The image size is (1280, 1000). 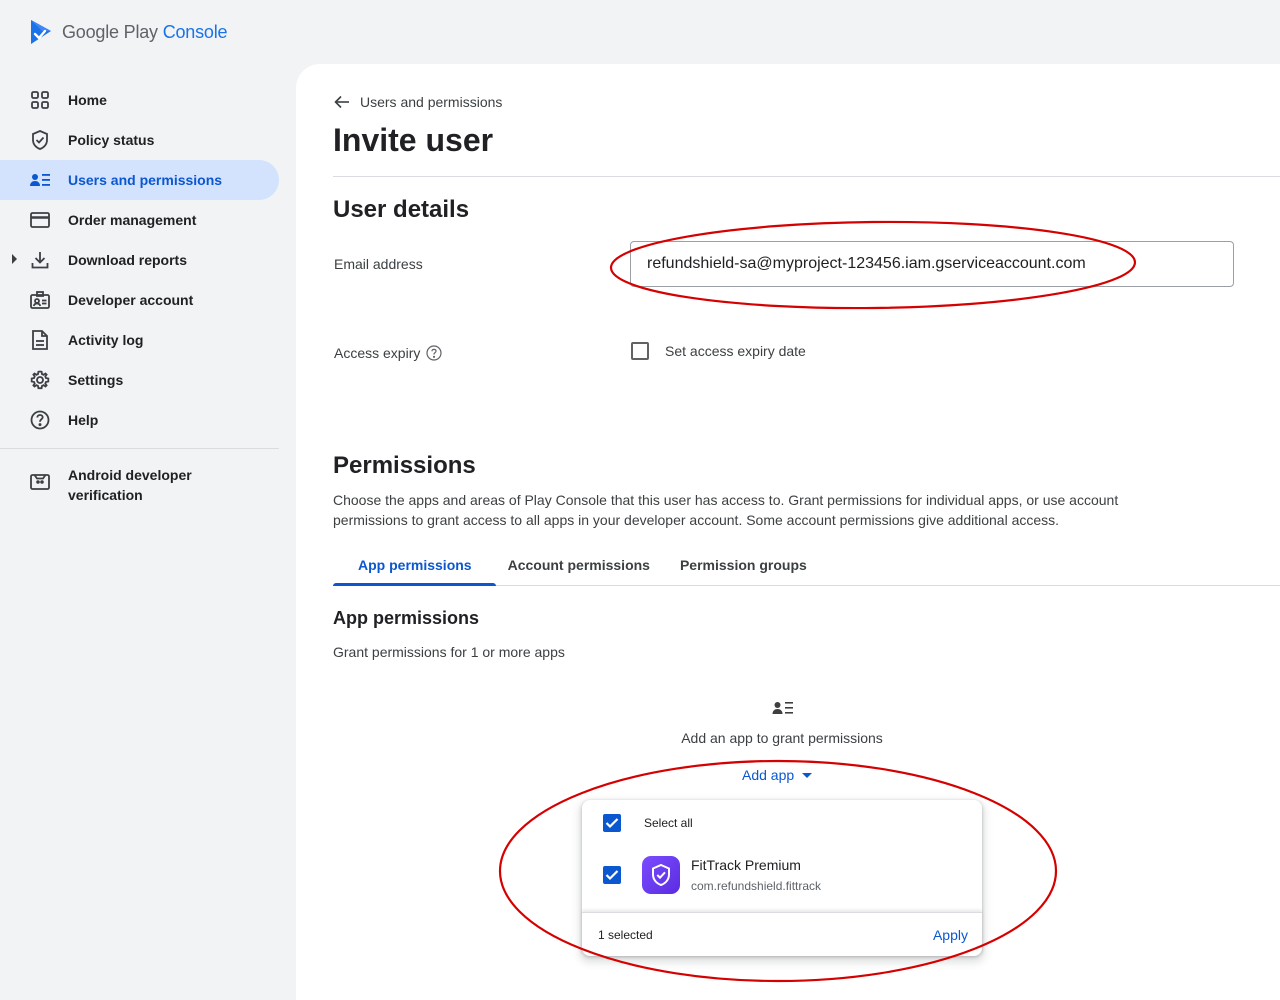 I want to click on breadcrumb: Users and permissions, so click(x=418, y=102).